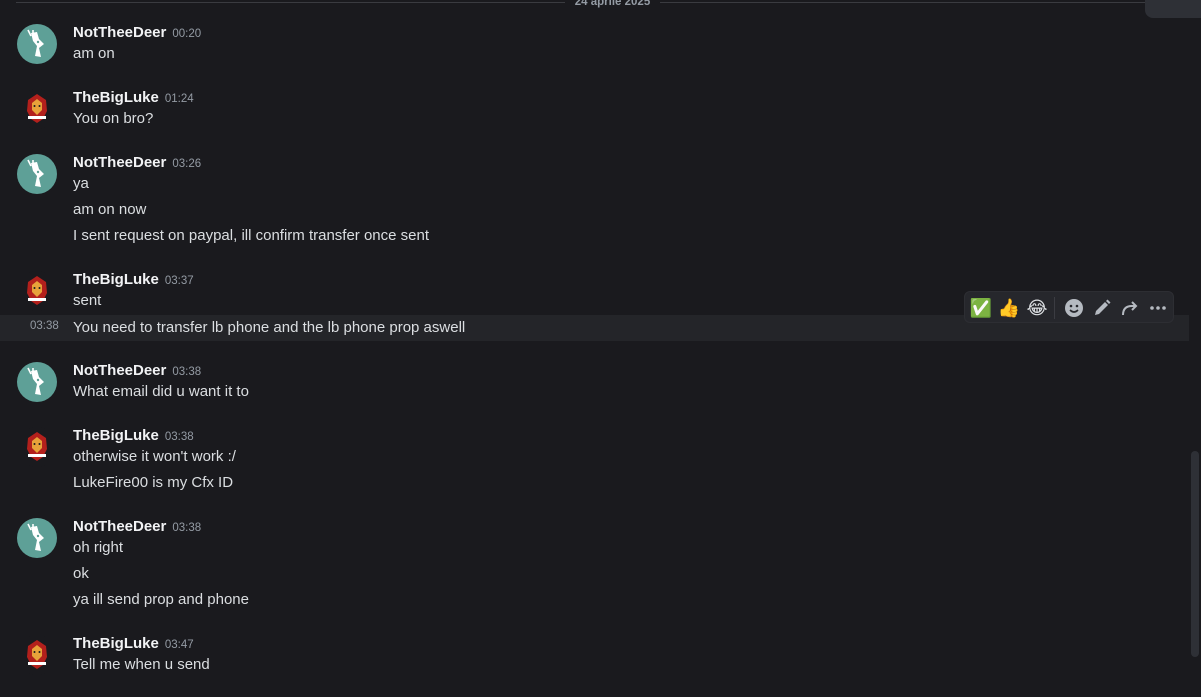  What do you see at coordinates (981, 308) in the screenshot?
I see `reaction-check-button: ✅` at bounding box center [981, 308].